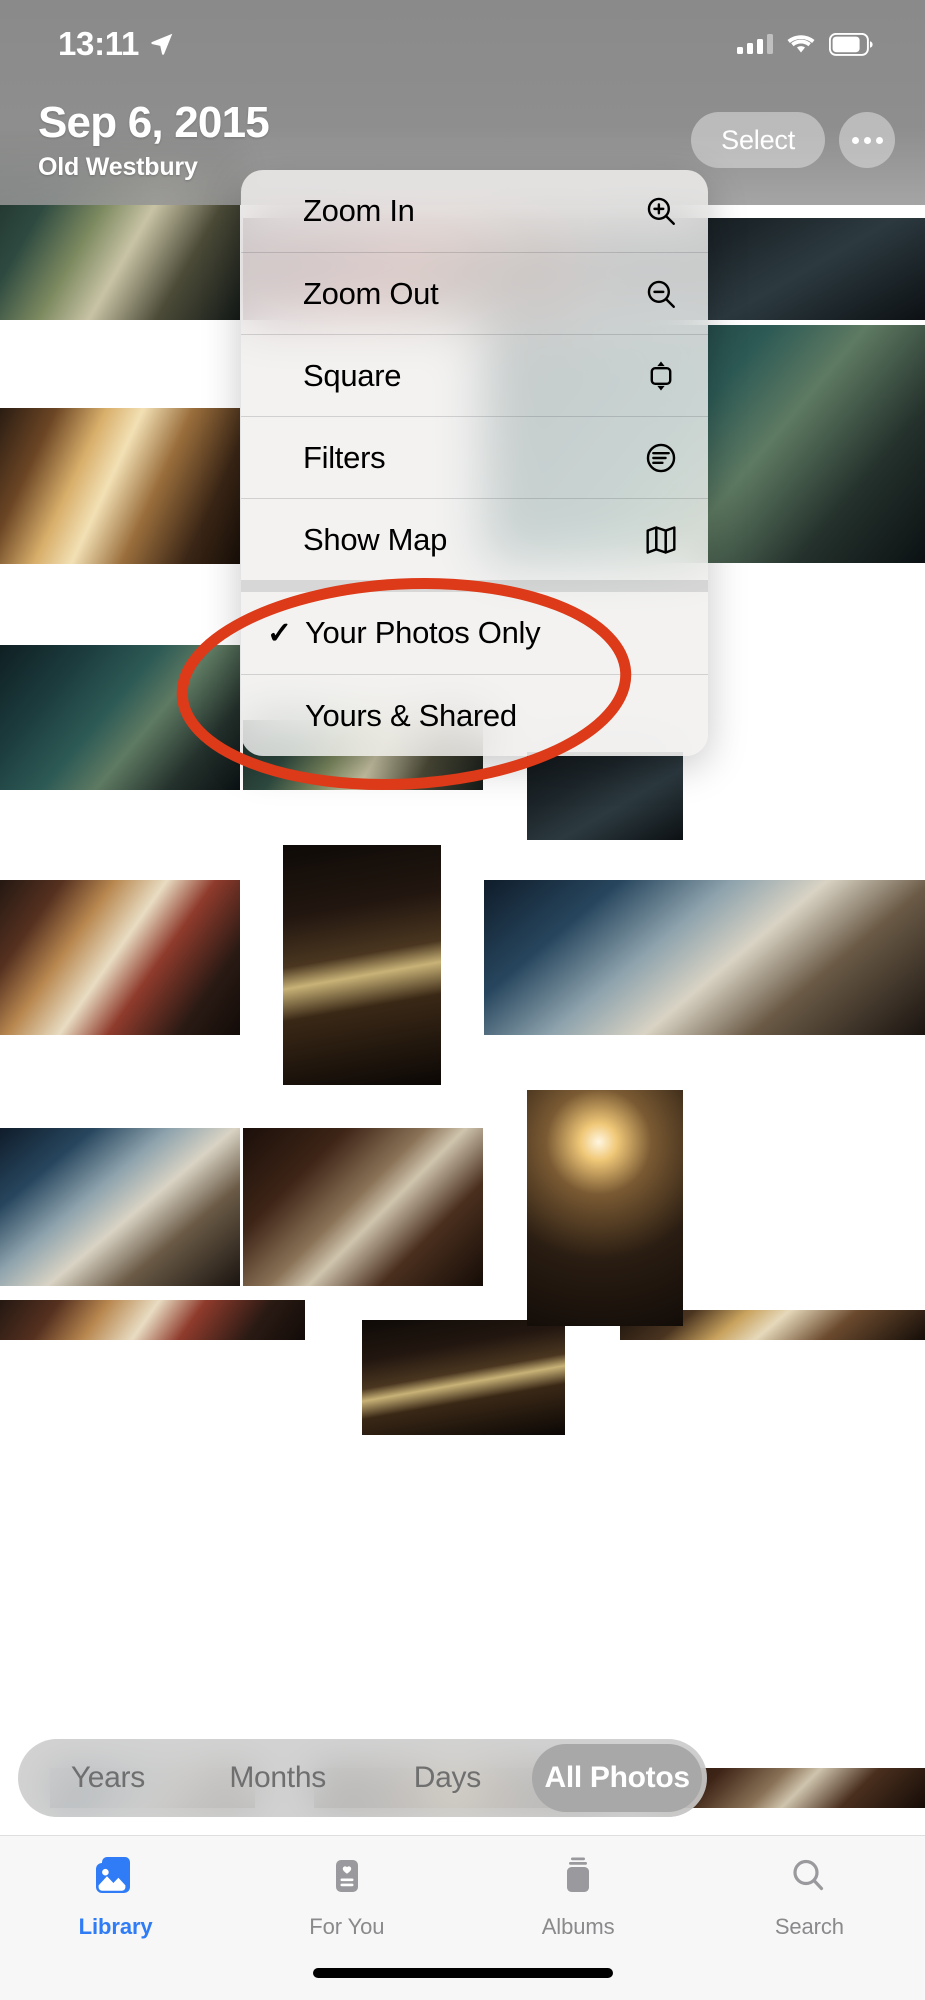 The width and height of the screenshot is (925, 2000). I want to click on title-block: Sep 6, 2015 Old Westbury, so click(154, 140).